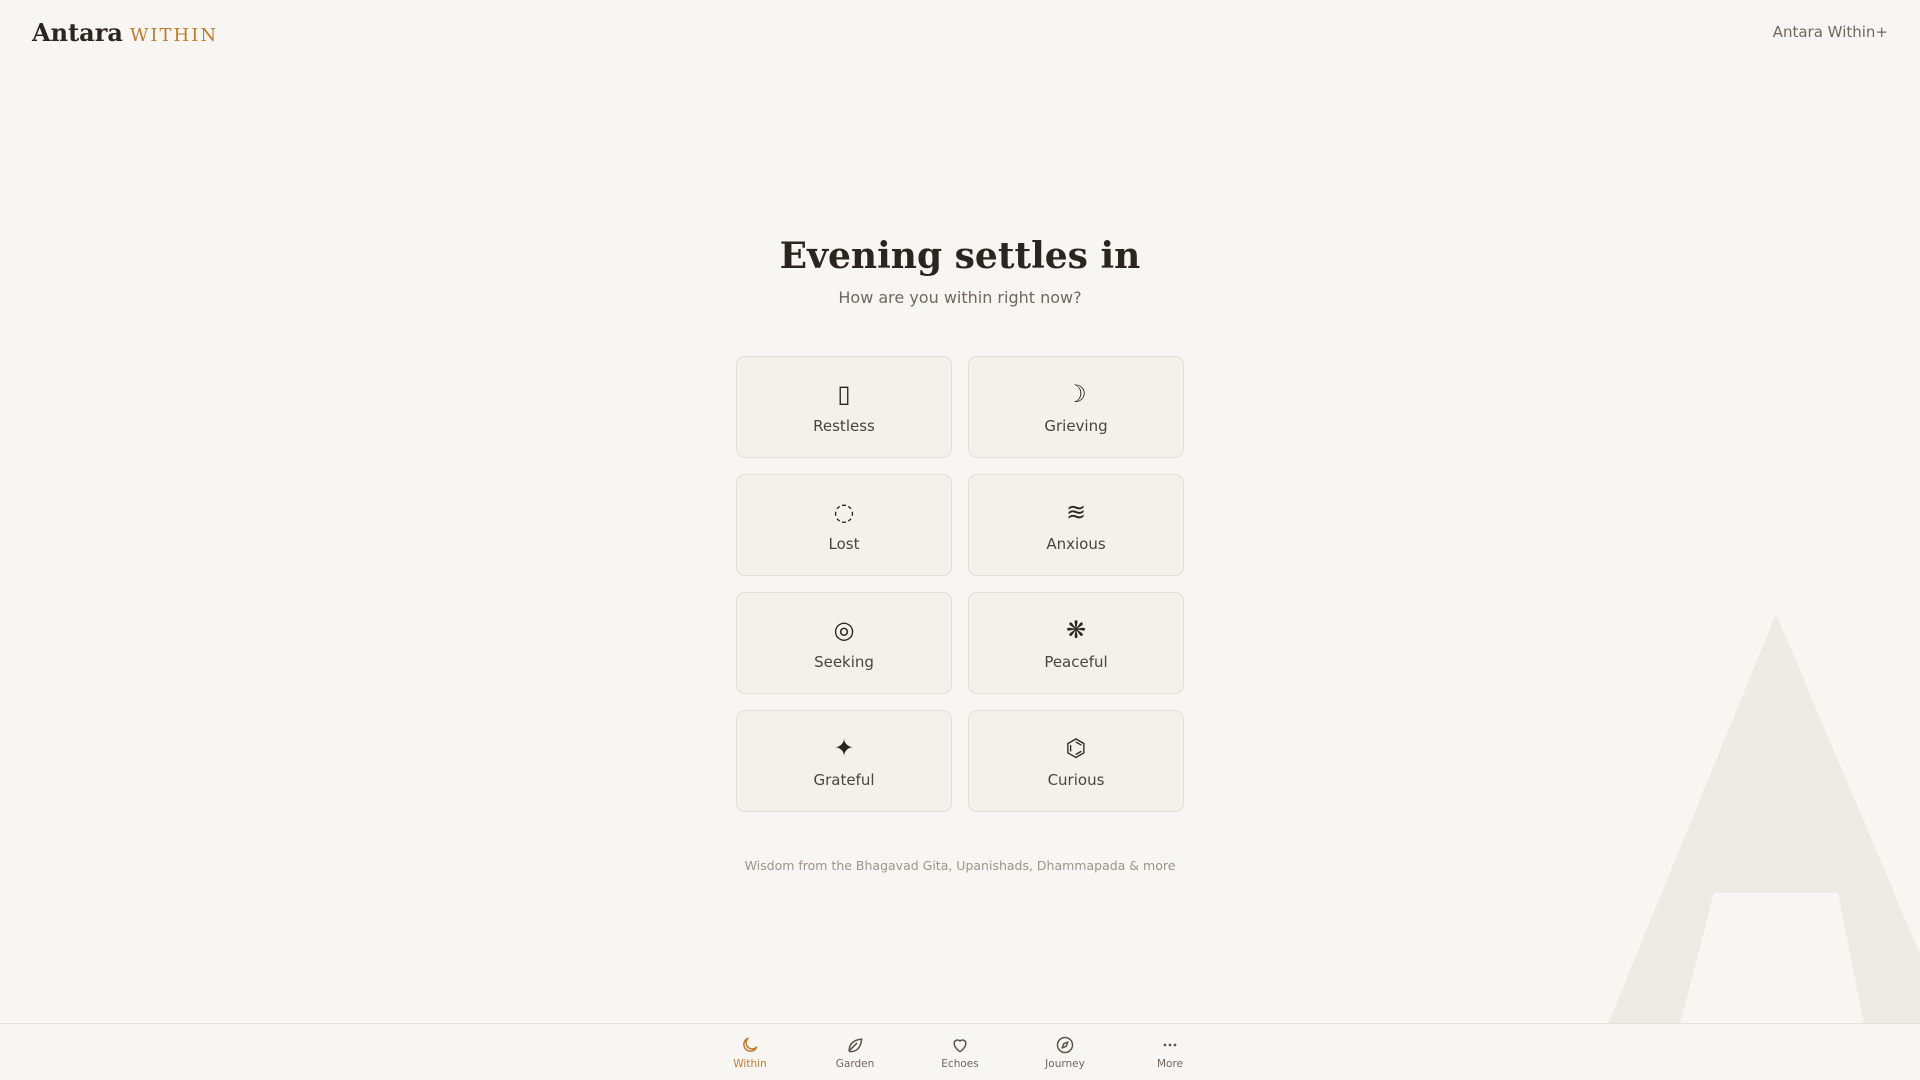 This screenshot has width=1920, height=1080. What do you see at coordinates (844, 426) in the screenshot?
I see `mood-label: Restless` at bounding box center [844, 426].